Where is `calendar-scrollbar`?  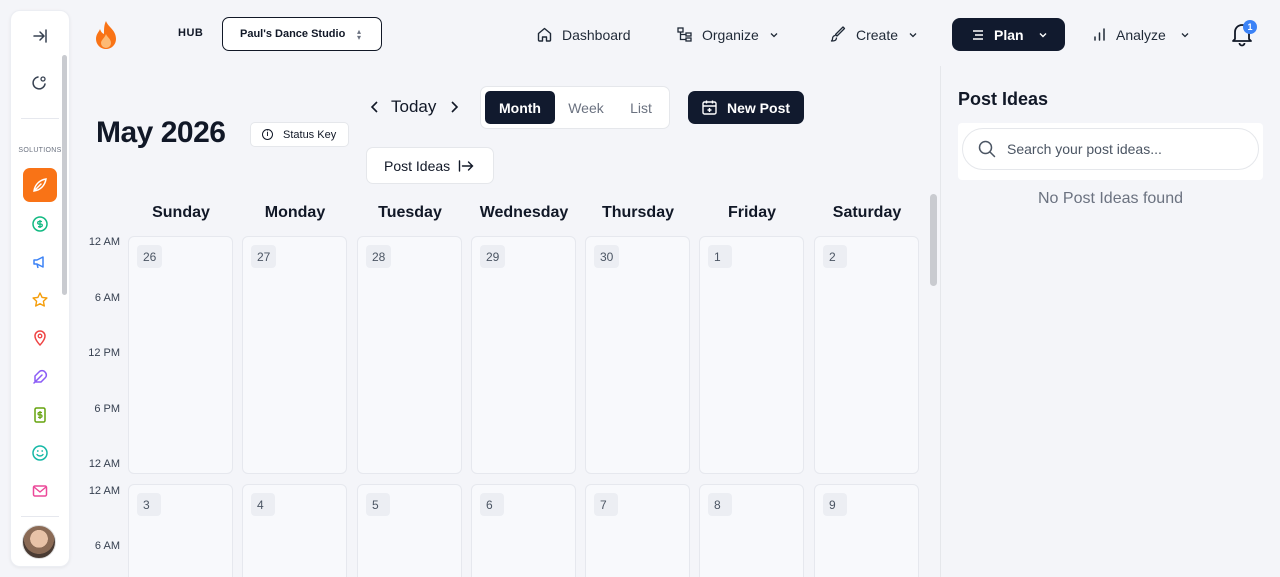 calendar-scrollbar is located at coordinates (933, 240).